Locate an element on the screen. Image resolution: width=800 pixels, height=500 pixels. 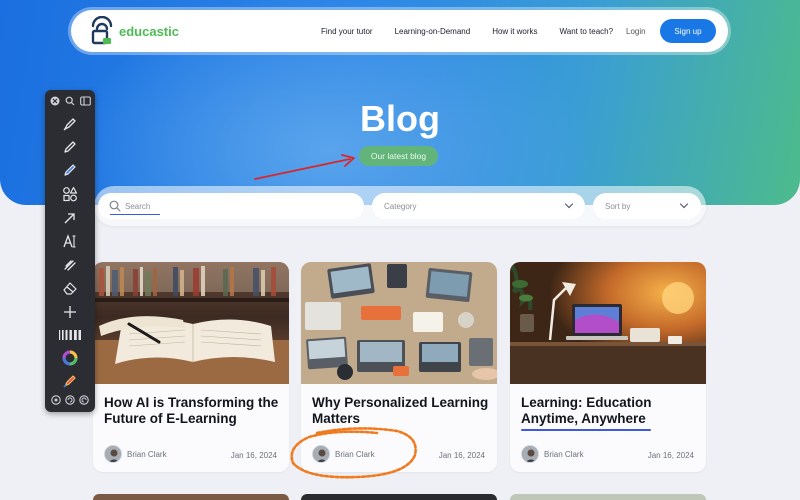
line-width-tool is located at coordinates (70, 335).